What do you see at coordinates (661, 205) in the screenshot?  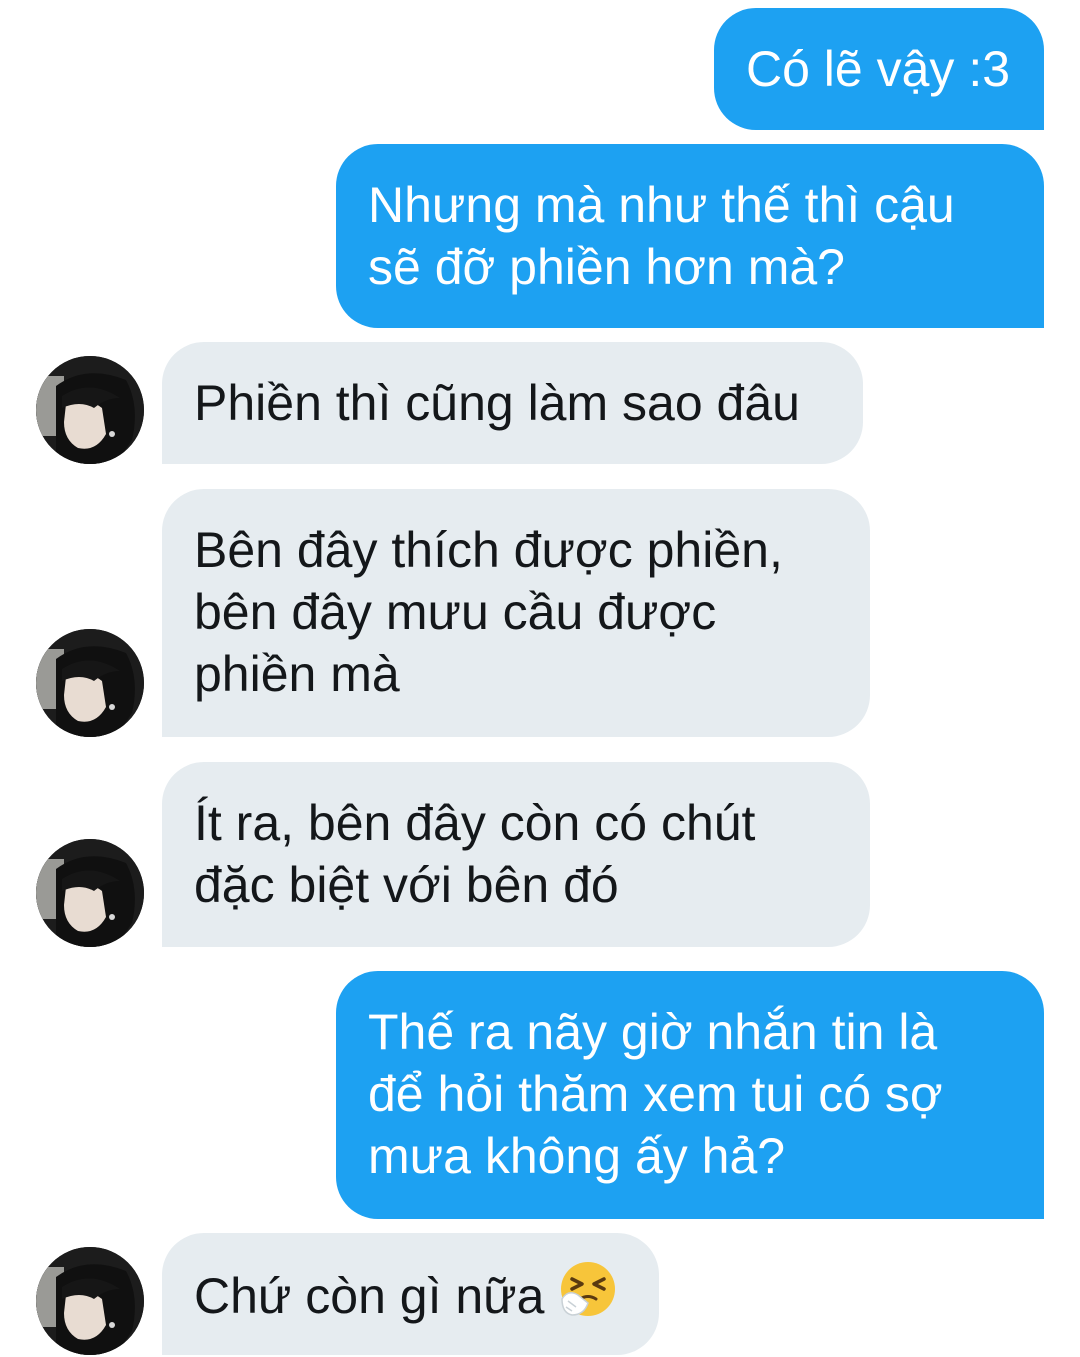 I see `message-text: Nhưng mà như thế thì cậu` at bounding box center [661, 205].